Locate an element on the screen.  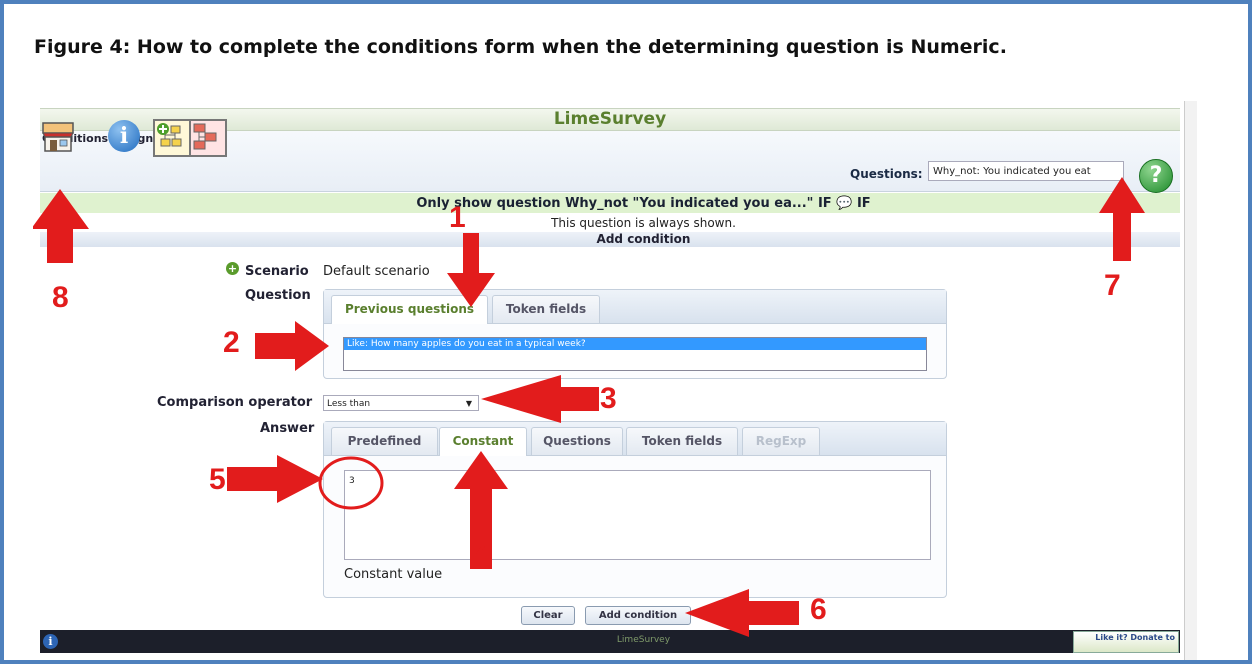
annotation-2: 2 is located at coordinates (231, 342).